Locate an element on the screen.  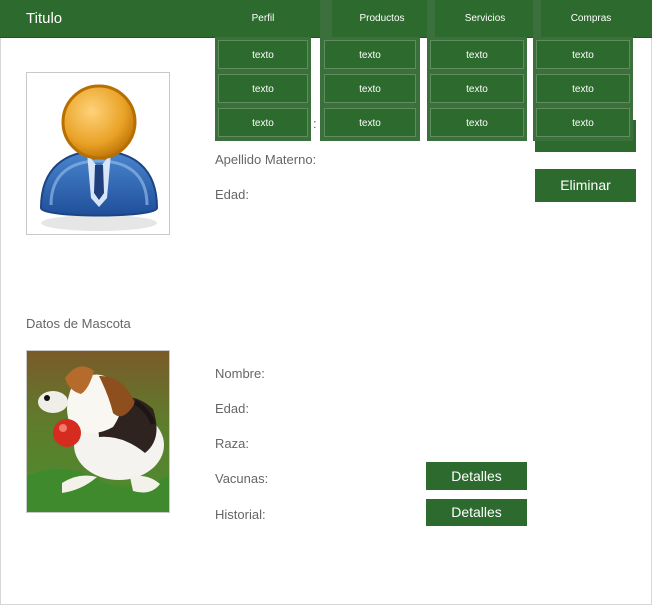
menu-item-perfil-3: texto is located at coordinates (263, 122).